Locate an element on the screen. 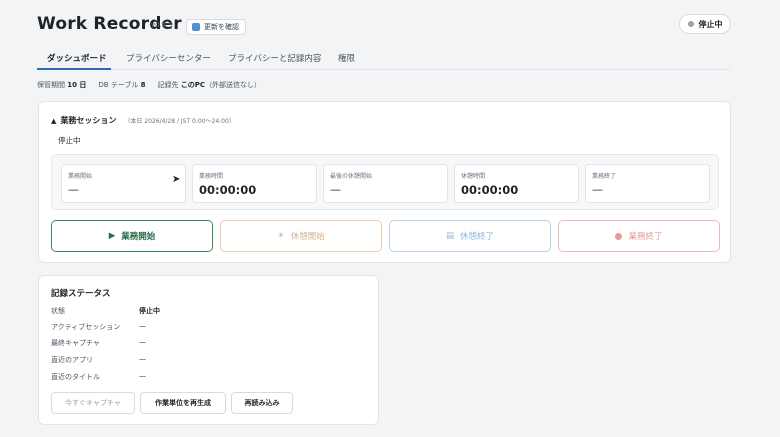 Image resolution: width=780 pixels, height=437 pixels. destination-info: 記録先 このPC（外部送信なし） is located at coordinates (209, 85).